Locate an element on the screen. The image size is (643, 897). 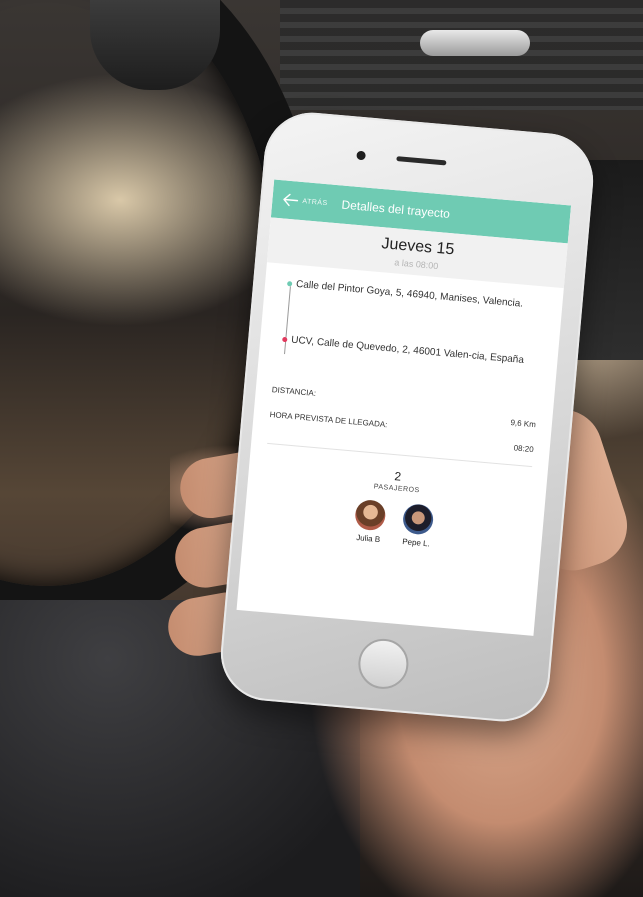
distance-label: DISTANCIA: is located at coordinates (294, 391).